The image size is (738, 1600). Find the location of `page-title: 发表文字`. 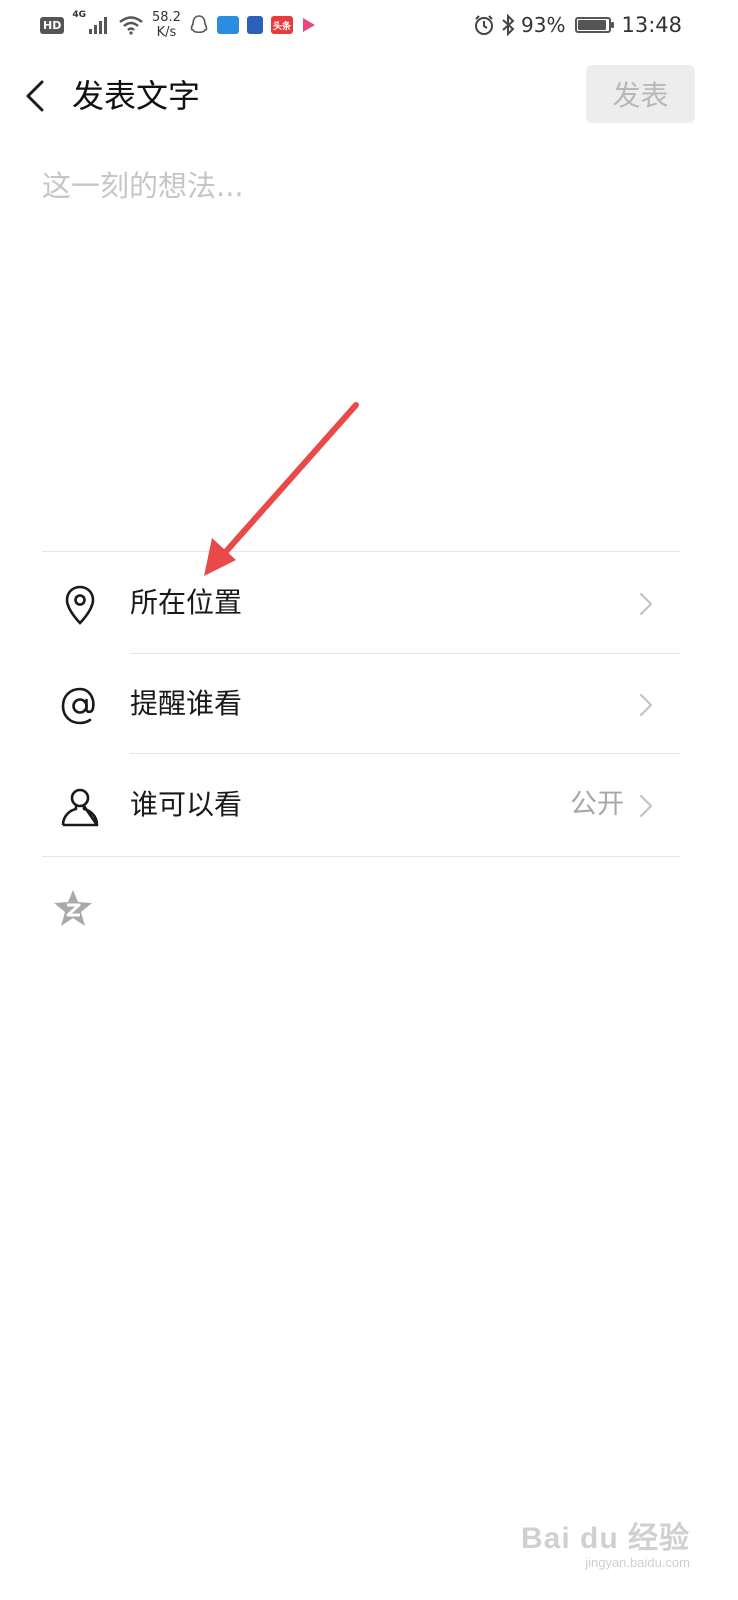

page-title: 发表文字 is located at coordinates (136, 96).